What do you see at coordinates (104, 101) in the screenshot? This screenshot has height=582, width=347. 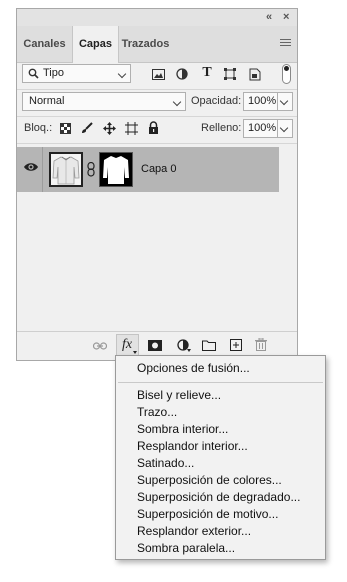 I see `blend-mode-select: Normal` at bounding box center [104, 101].